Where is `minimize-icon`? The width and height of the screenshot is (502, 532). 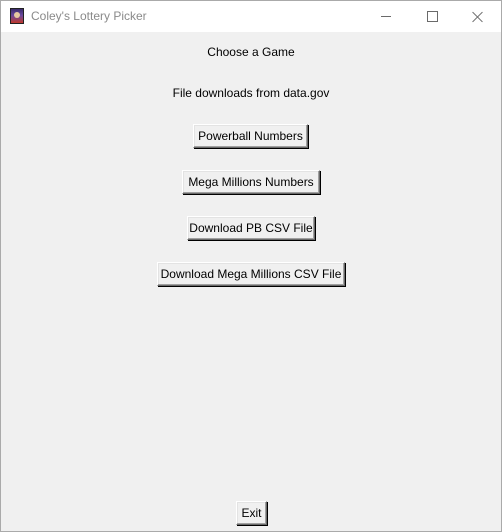 minimize-icon is located at coordinates (386, 16).